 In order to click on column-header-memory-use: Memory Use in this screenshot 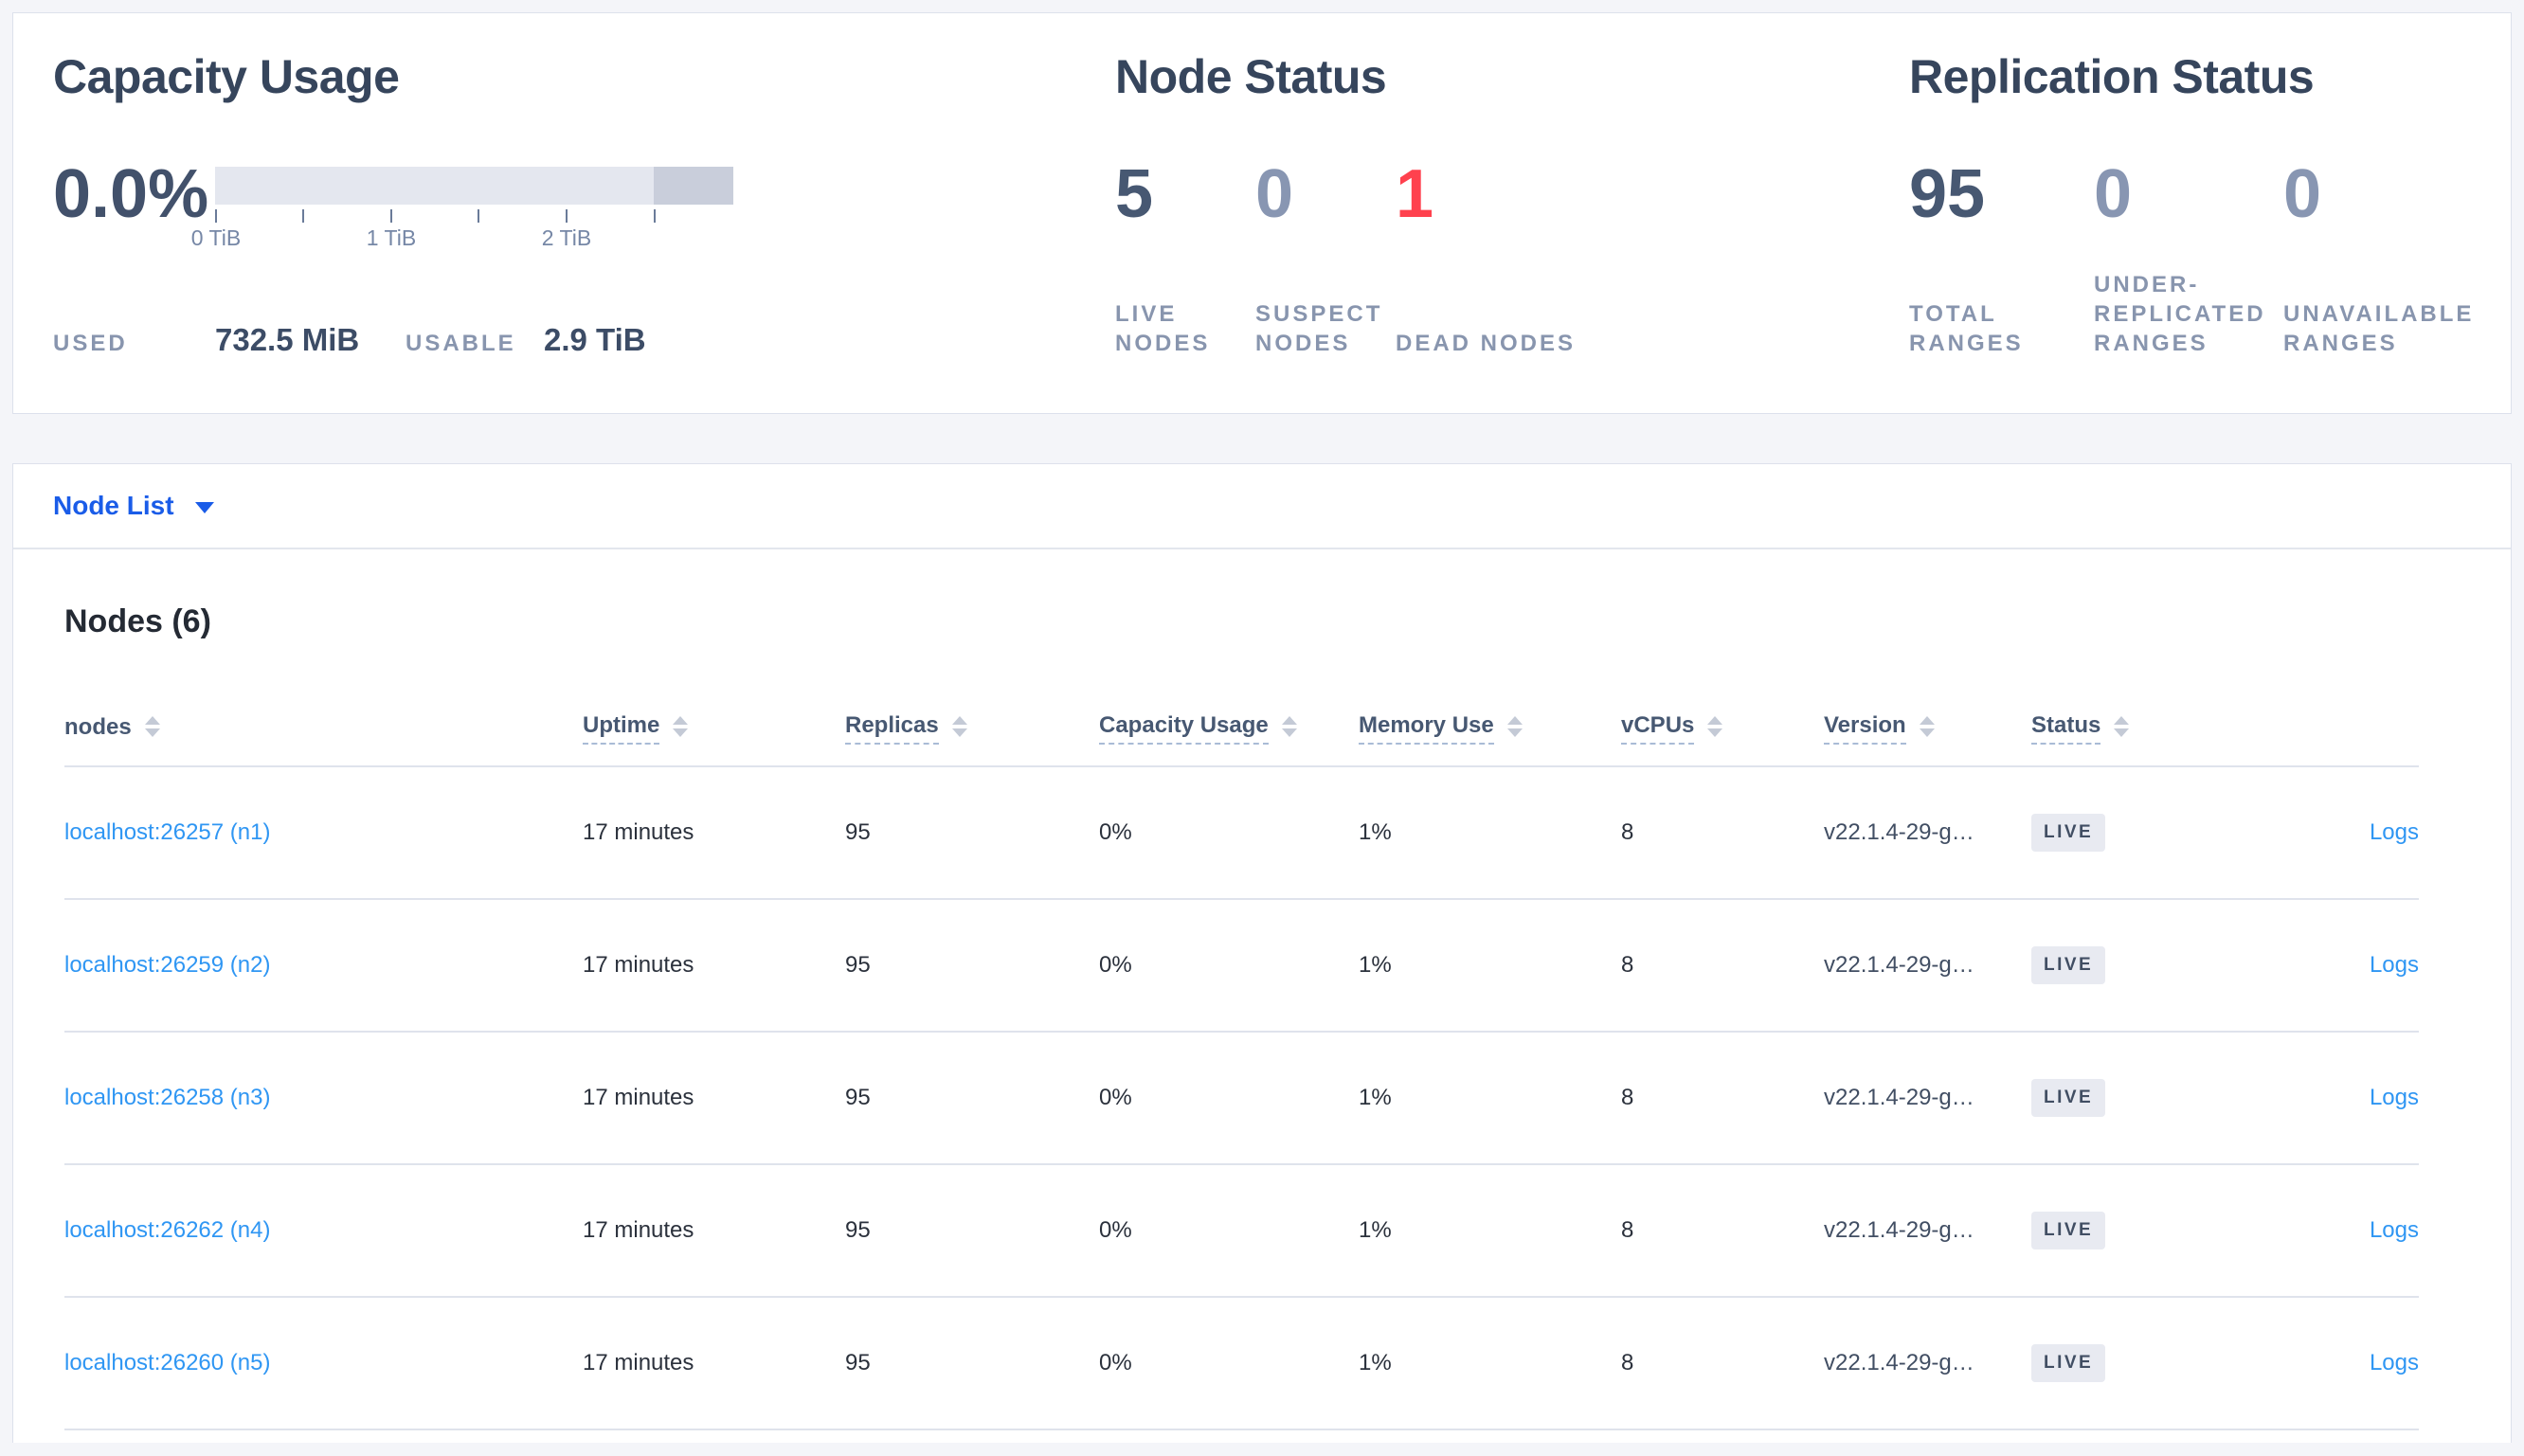, I will do `click(1490, 729)`.